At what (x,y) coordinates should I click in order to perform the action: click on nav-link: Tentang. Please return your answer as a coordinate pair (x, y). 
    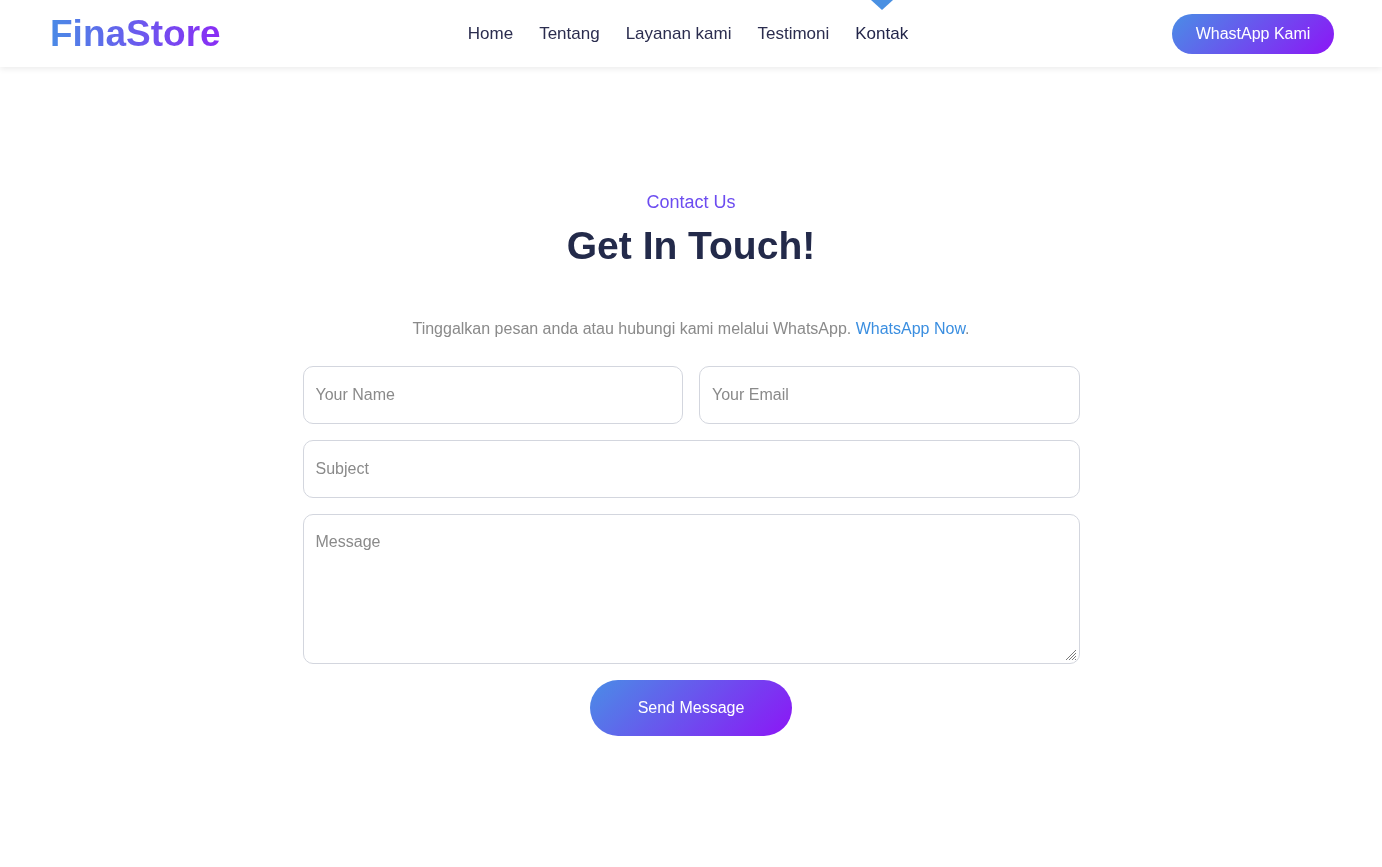
    Looking at the image, I should click on (569, 22).